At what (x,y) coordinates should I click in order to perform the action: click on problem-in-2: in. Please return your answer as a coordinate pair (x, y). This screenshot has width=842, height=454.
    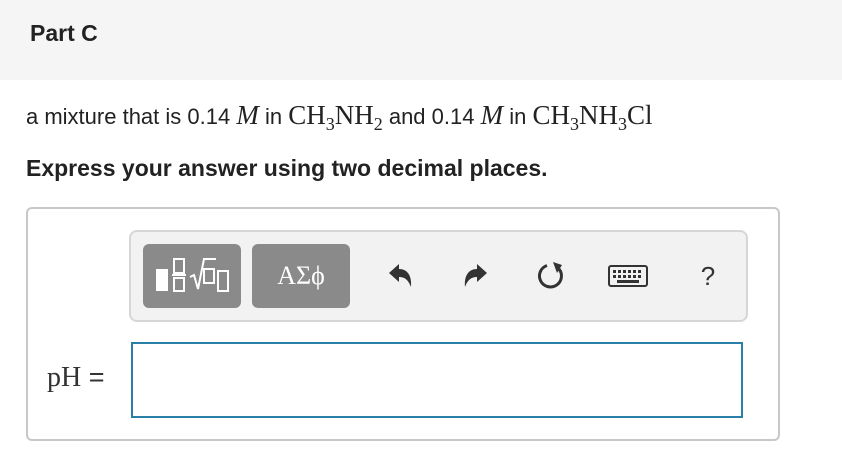
    Looking at the image, I should click on (518, 116).